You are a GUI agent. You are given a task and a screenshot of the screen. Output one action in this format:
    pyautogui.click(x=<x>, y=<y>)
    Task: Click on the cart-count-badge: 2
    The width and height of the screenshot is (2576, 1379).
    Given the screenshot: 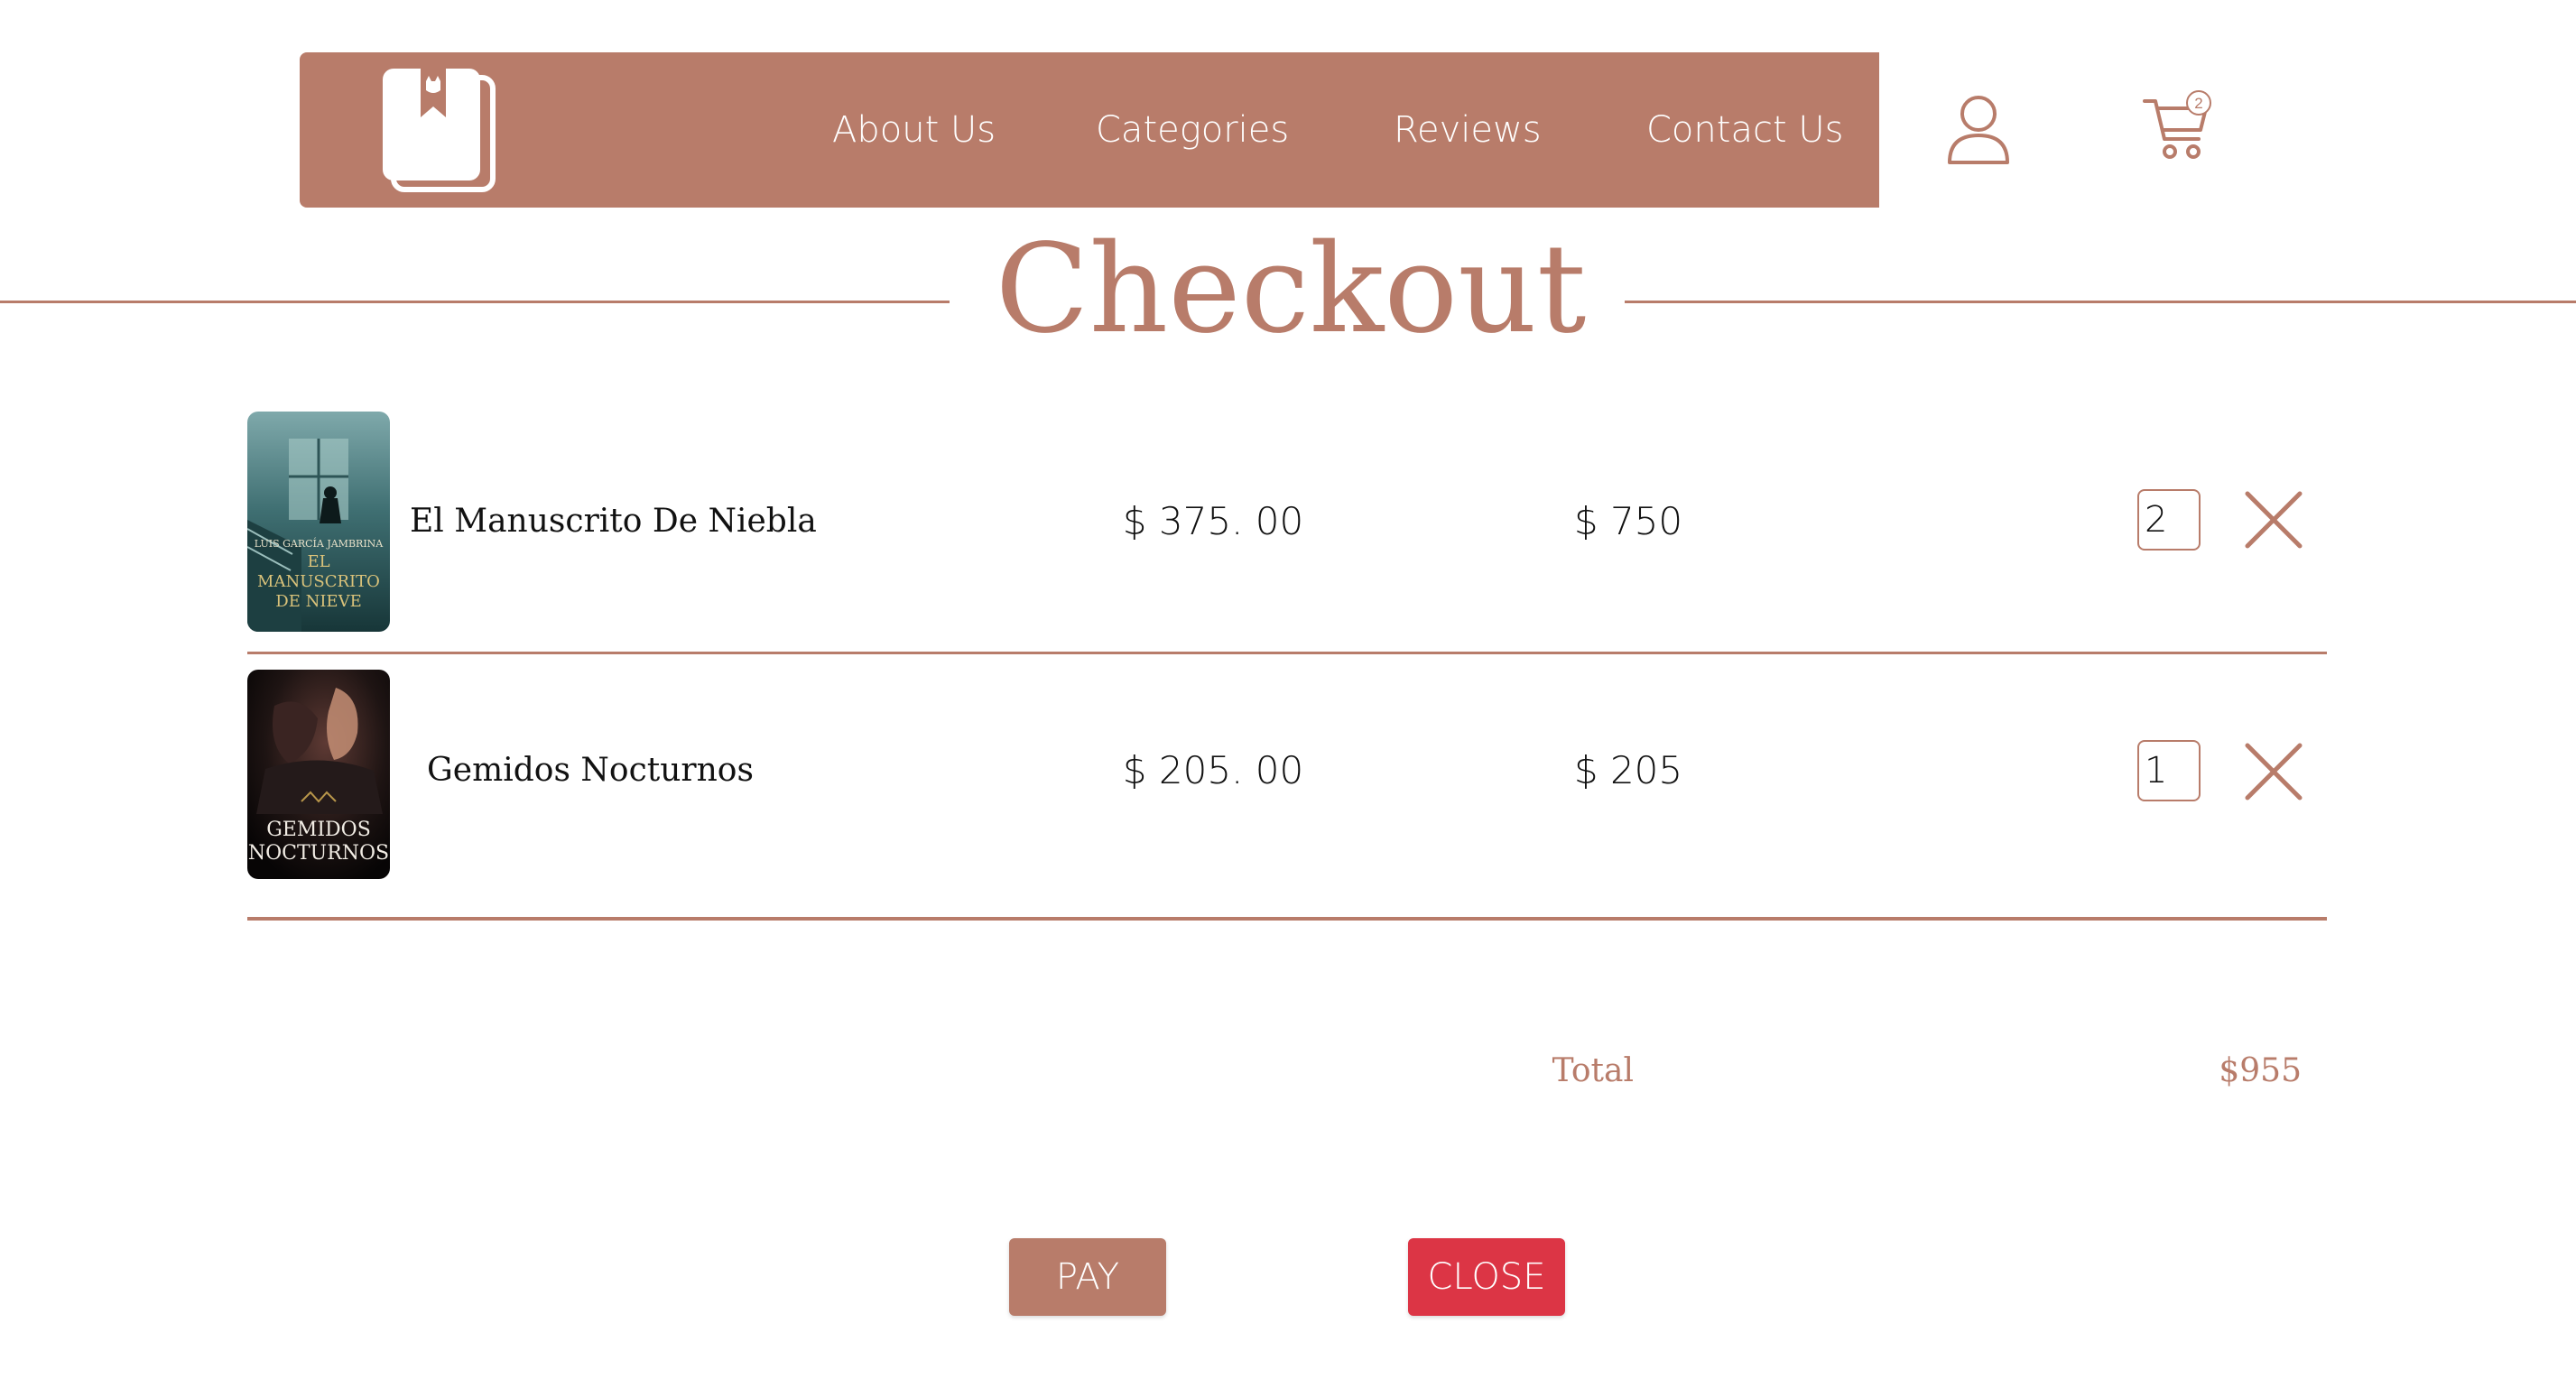 What is the action you would take?
    pyautogui.click(x=2198, y=103)
    